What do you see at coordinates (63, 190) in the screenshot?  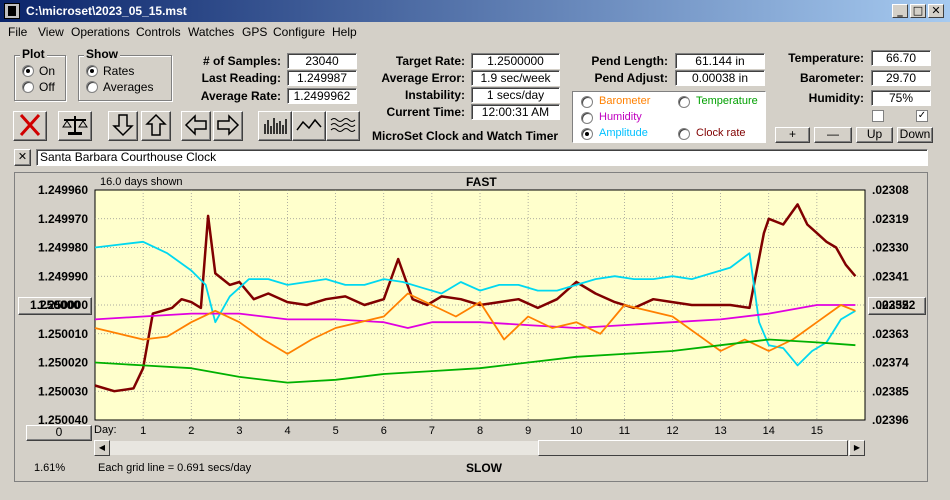 I see `y-left-tick-label: 1.249960` at bounding box center [63, 190].